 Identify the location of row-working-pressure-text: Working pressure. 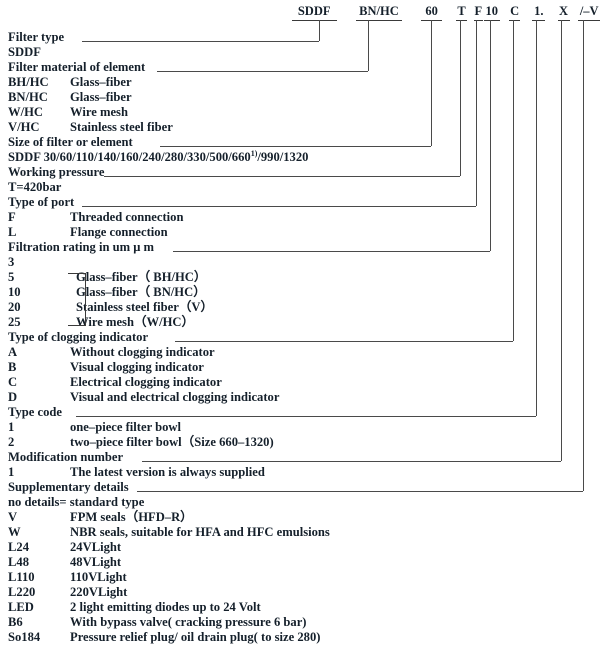
(56, 172).